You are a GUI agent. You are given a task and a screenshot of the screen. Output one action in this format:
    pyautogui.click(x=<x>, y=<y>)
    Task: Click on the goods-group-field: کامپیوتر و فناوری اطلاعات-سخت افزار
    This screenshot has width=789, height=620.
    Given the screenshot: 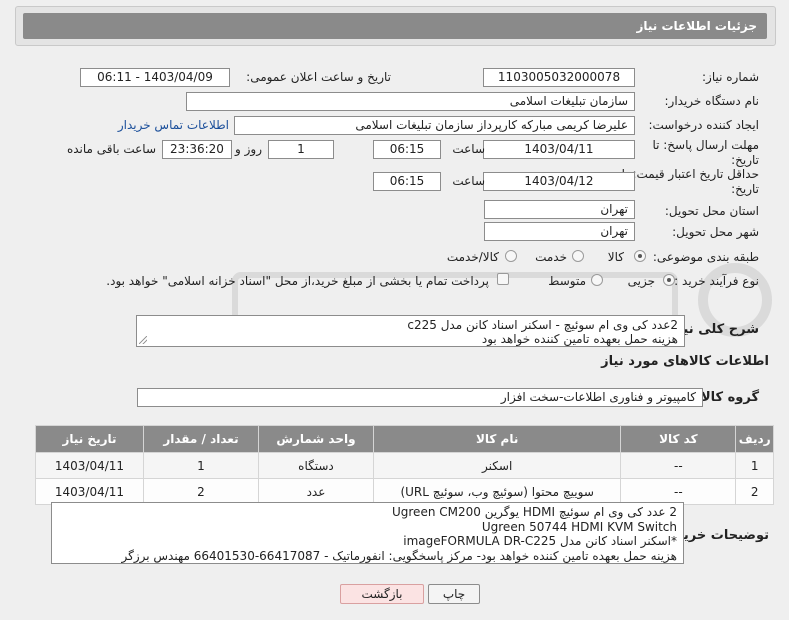 What is the action you would take?
    pyautogui.click(x=420, y=397)
    